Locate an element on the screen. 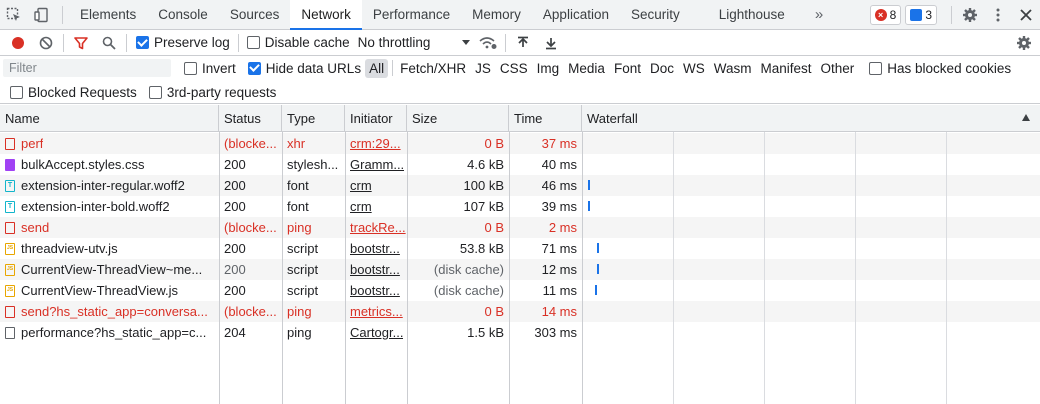 This screenshot has height=404, width=1040. filter-type-ws: WS is located at coordinates (694, 68).